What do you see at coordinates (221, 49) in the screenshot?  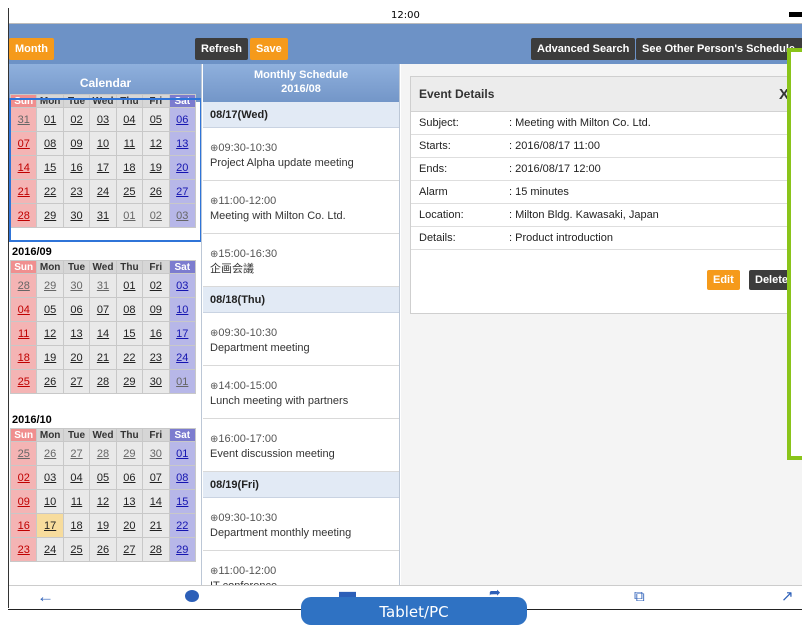 I see `refresh-button: Refresh` at bounding box center [221, 49].